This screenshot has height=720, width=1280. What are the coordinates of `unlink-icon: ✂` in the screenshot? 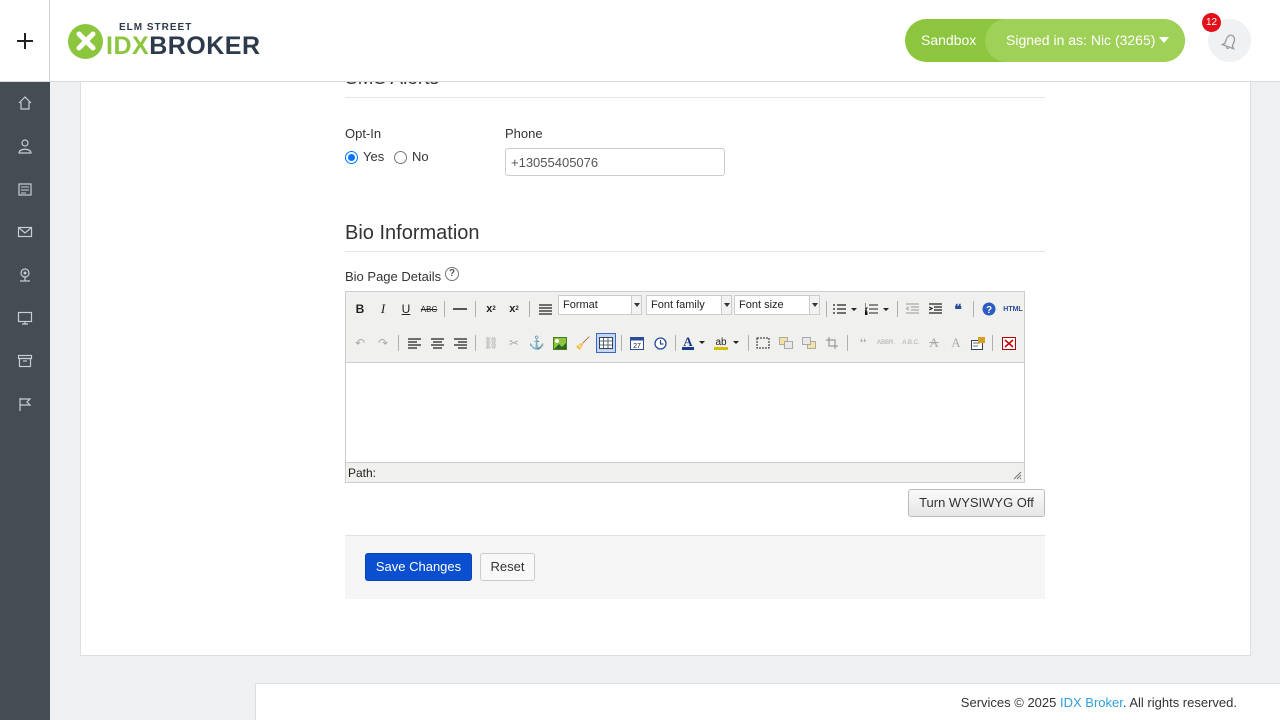 It's located at (514, 343).